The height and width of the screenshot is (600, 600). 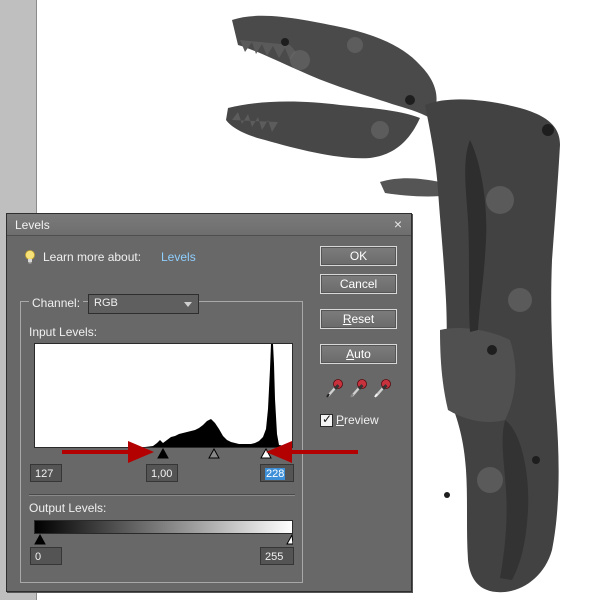 I want to click on channel-label: Channel:, so click(x=56, y=303).